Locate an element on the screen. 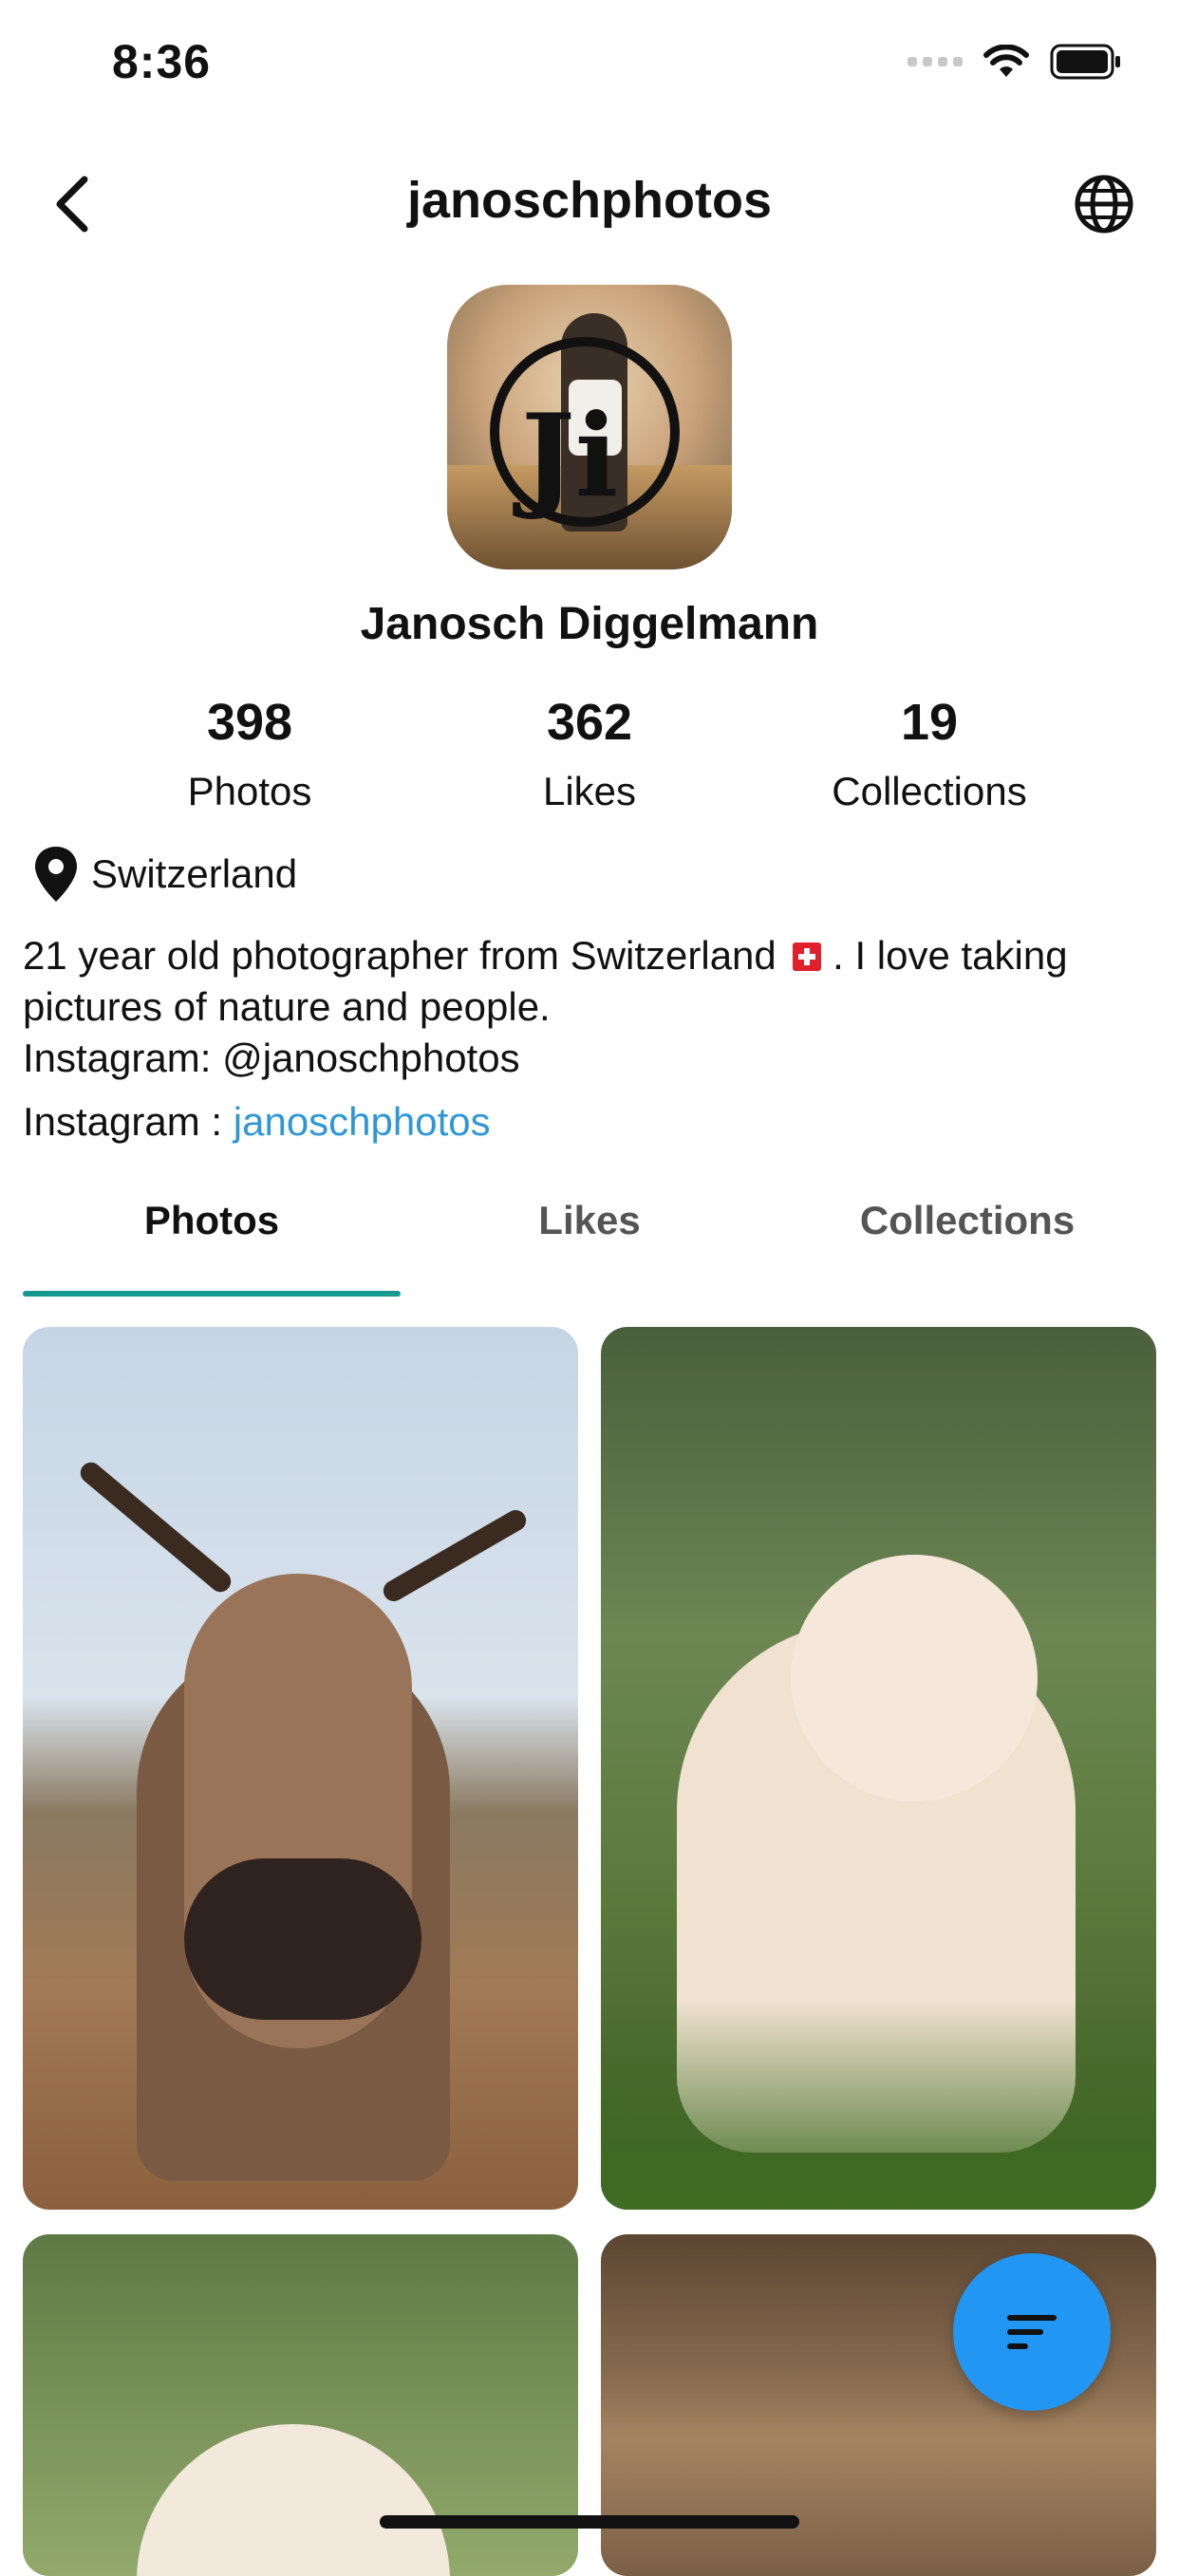 The image size is (1179, 2576). instagram-link: janoschphotos is located at coordinates (362, 1121).